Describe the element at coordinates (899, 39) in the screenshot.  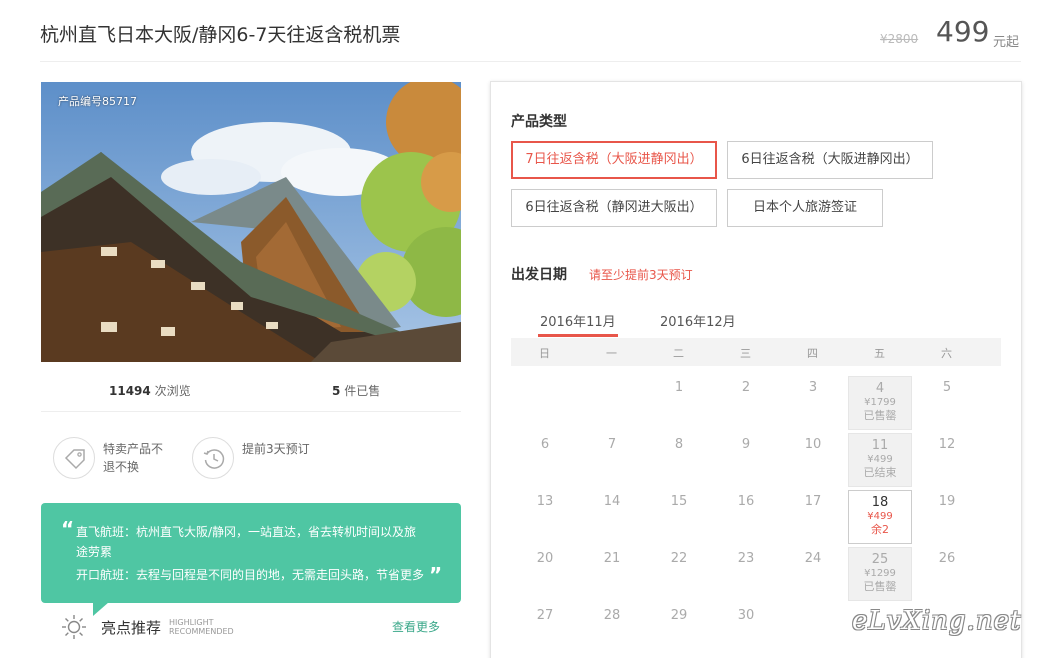
I see `original-price: ¥2800` at that location.